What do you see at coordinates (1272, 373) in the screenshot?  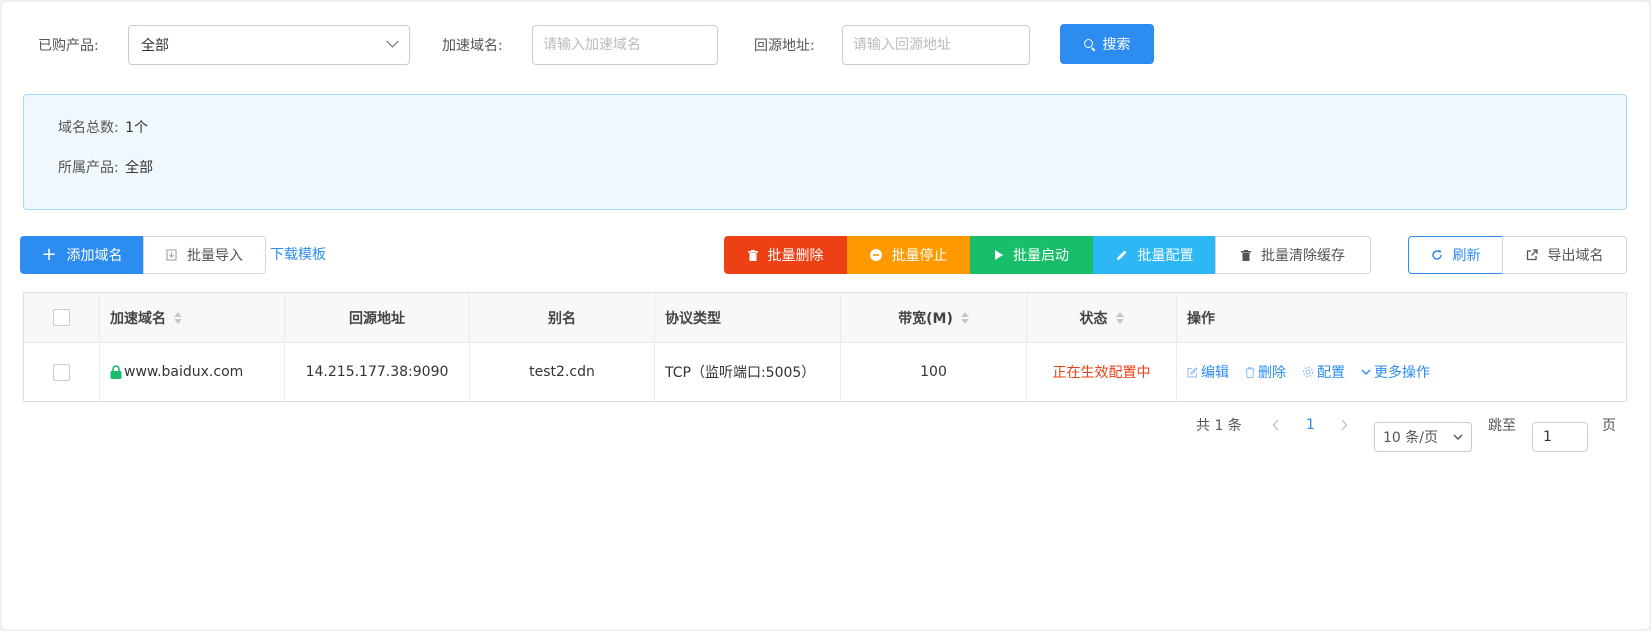 I see `delete-action-label: 删除` at bounding box center [1272, 373].